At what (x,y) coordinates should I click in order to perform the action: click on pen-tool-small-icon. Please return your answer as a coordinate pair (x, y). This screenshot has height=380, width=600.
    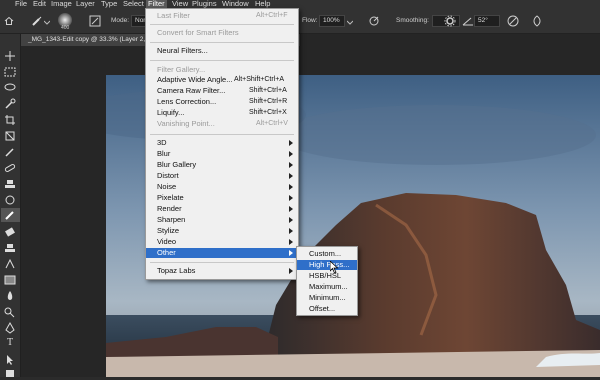
    Looking at the image, I should click on (10, 264).